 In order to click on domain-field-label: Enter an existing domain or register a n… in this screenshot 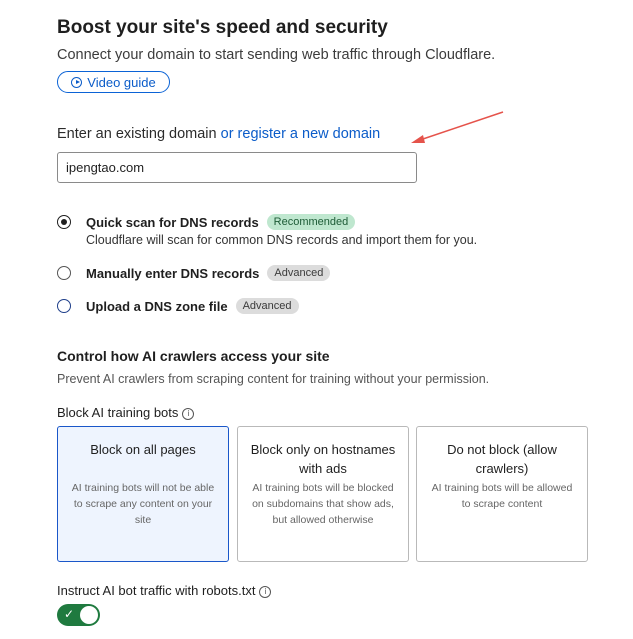, I will do `click(218, 134)`.